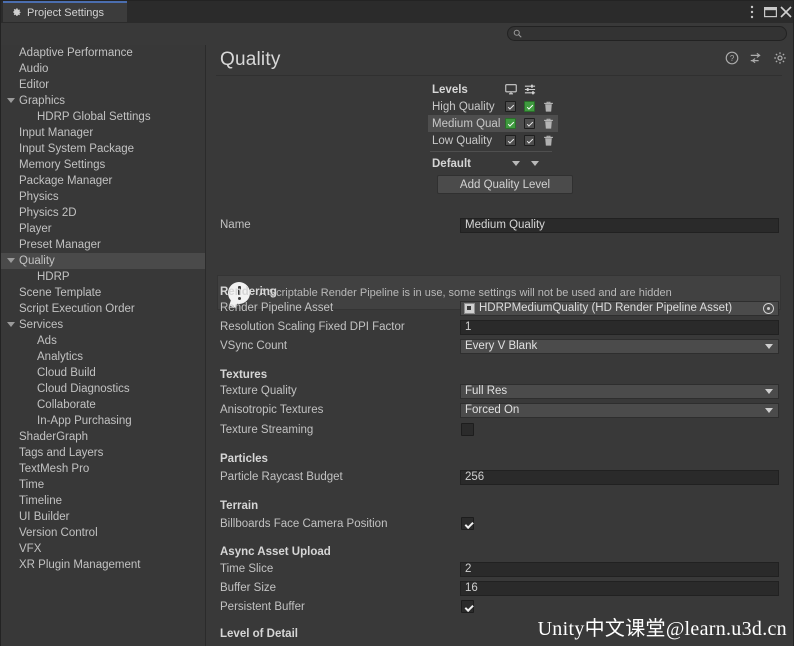 The height and width of the screenshot is (646, 794). Describe the element at coordinates (756, 58) in the screenshot. I see `preset-icon` at that location.